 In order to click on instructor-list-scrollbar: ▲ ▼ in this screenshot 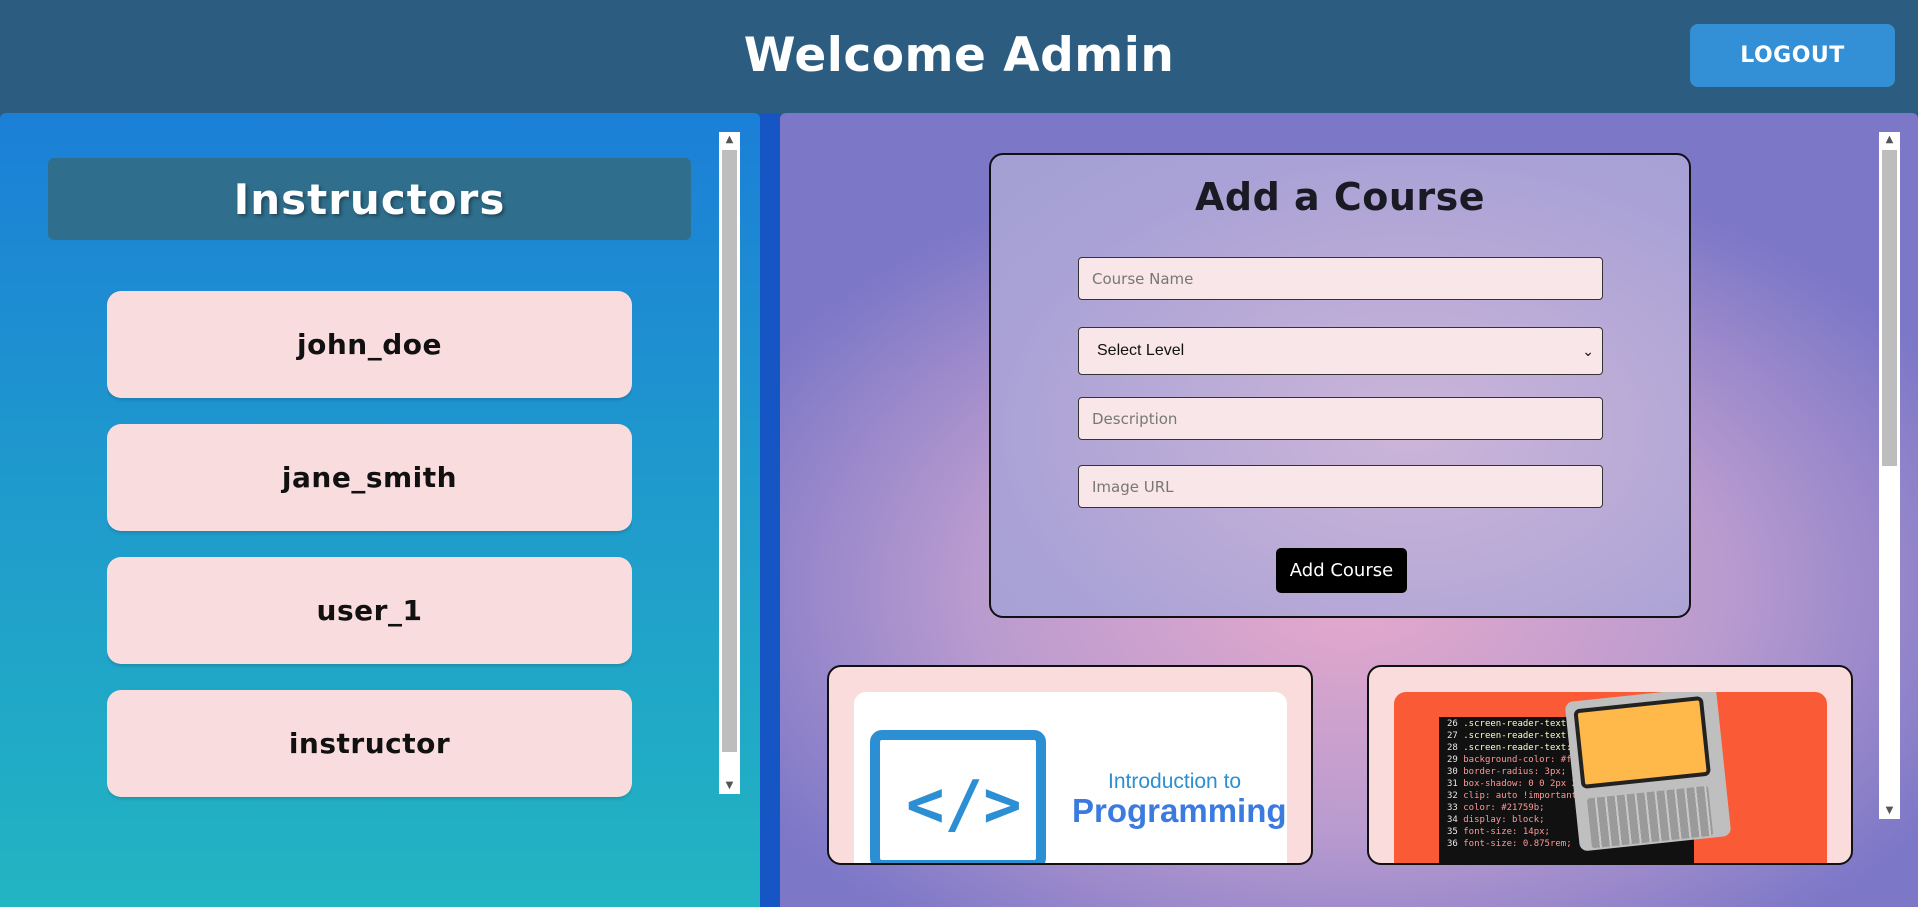, I will do `click(729, 463)`.